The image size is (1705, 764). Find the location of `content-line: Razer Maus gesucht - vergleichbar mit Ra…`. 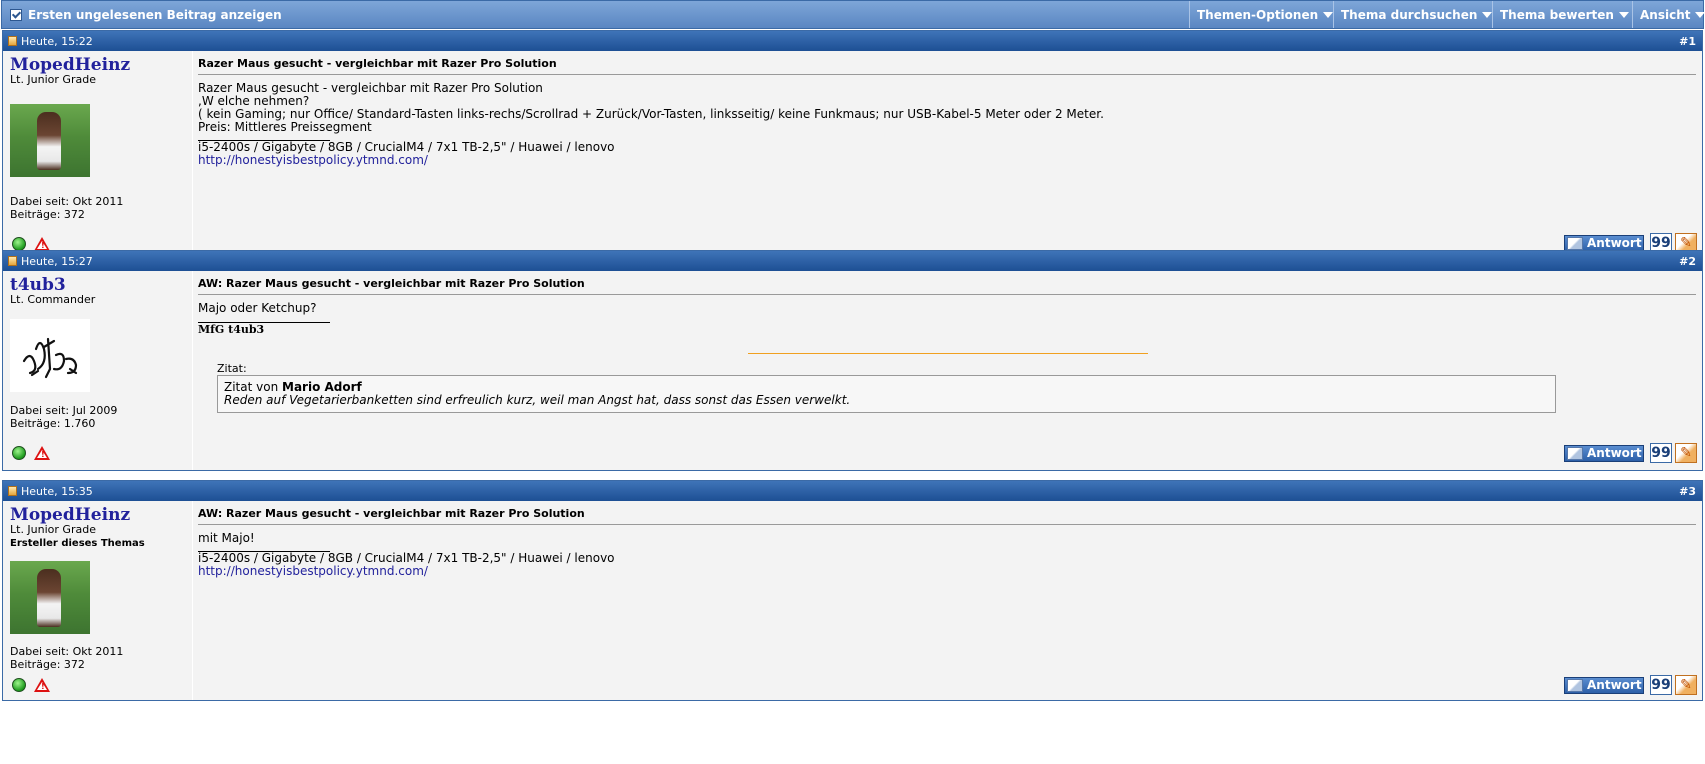

content-line: Razer Maus gesucht - vergleichbar mit Ra… is located at coordinates (370, 88).